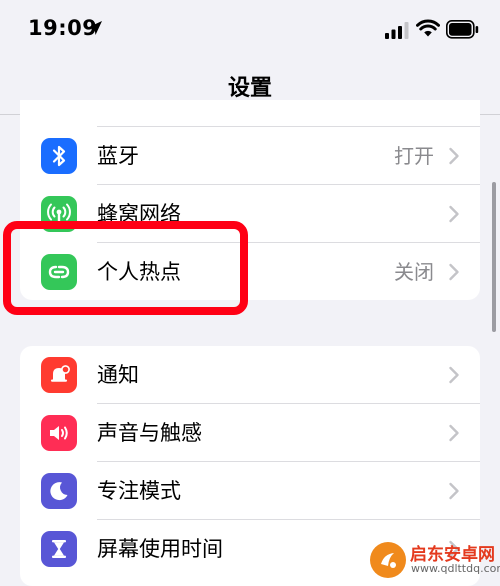  Describe the element at coordinates (455, 568) in the screenshot. I see `watermark-url: www.qdlttdq.com` at that location.